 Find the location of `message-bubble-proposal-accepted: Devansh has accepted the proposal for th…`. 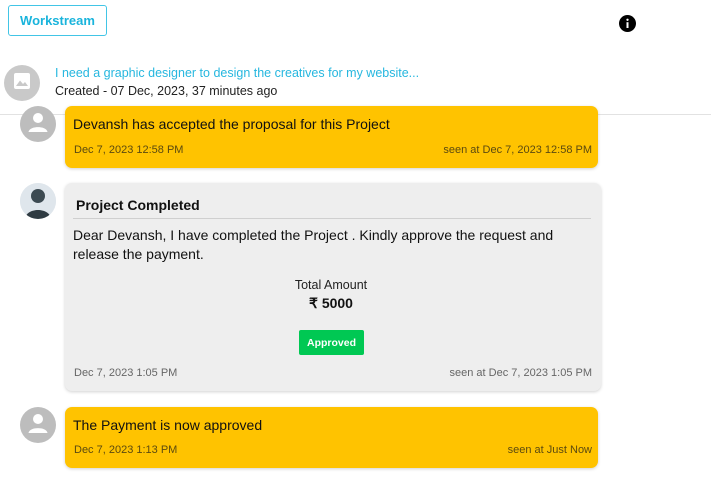

message-bubble-proposal-accepted: Devansh has accepted the proposal for th… is located at coordinates (331, 137).